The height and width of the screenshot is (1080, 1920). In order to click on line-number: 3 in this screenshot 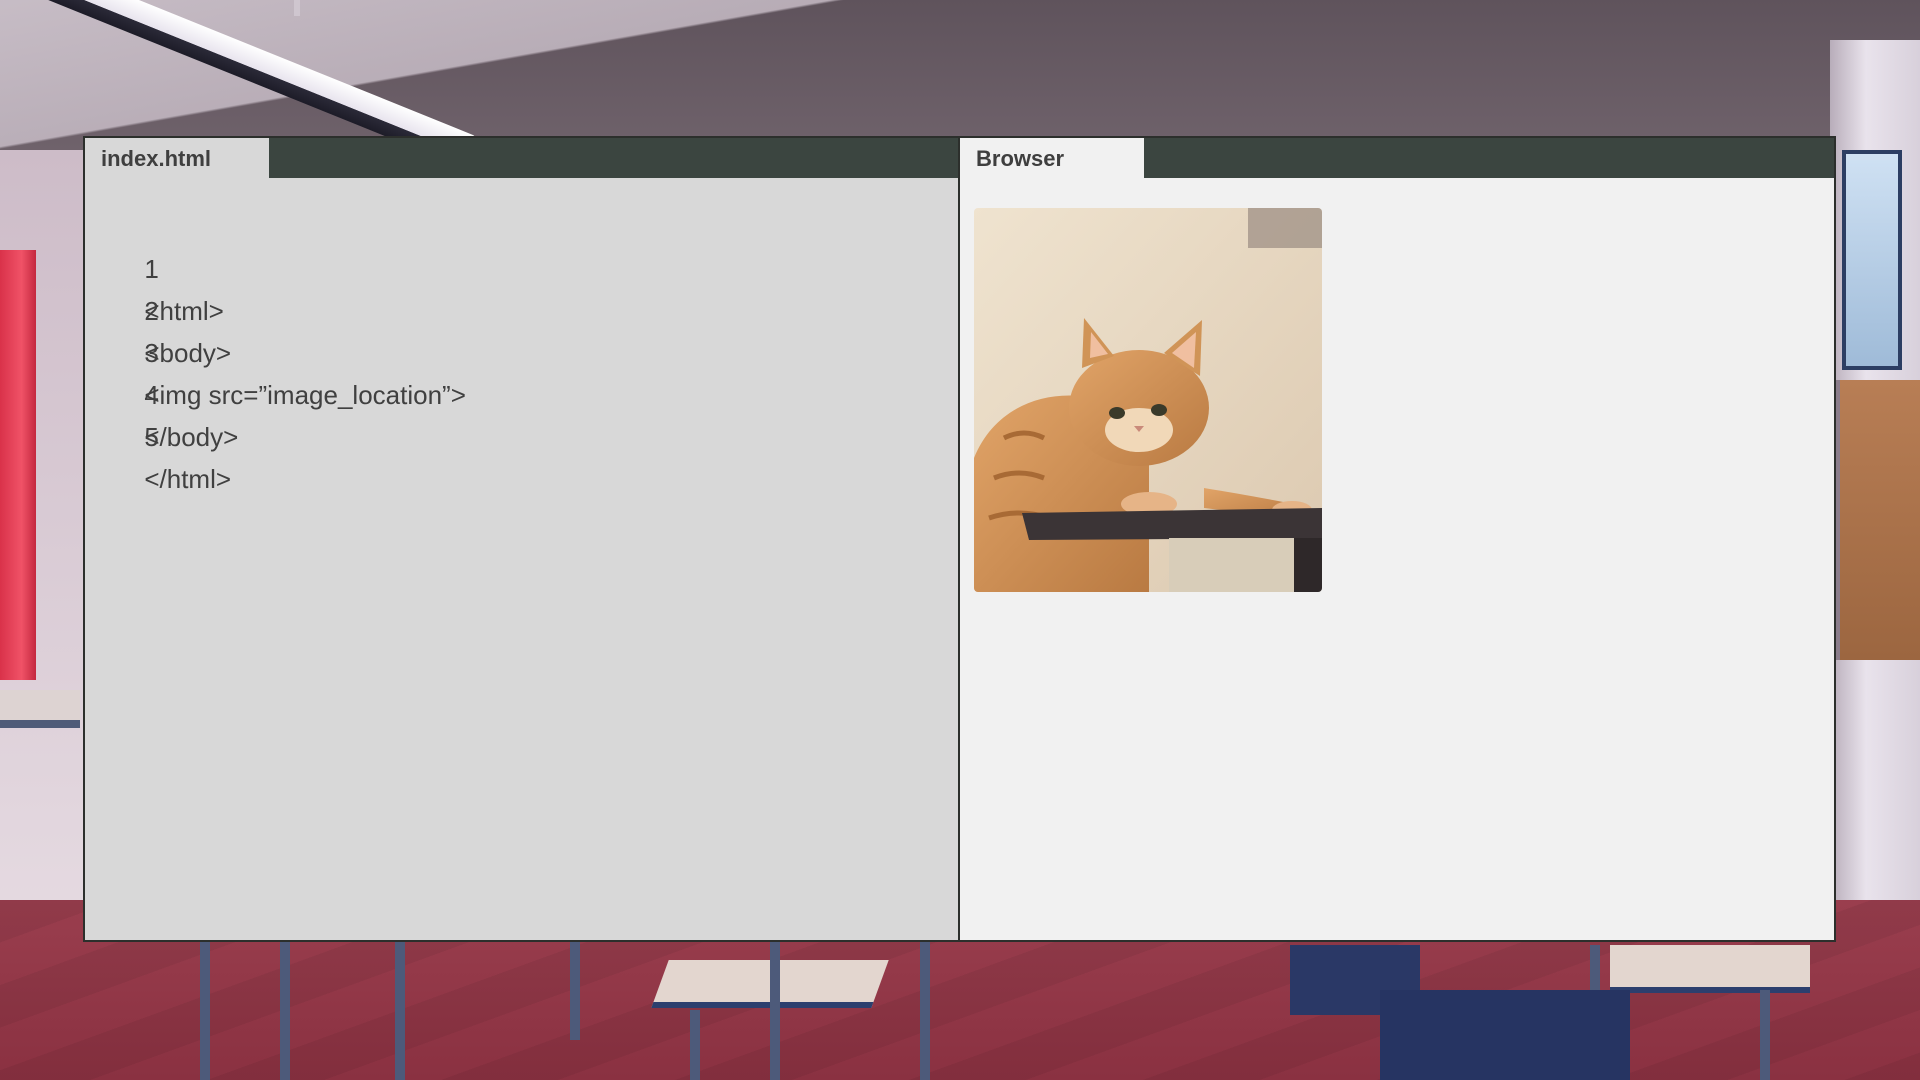, I will do `click(151, 353)`.